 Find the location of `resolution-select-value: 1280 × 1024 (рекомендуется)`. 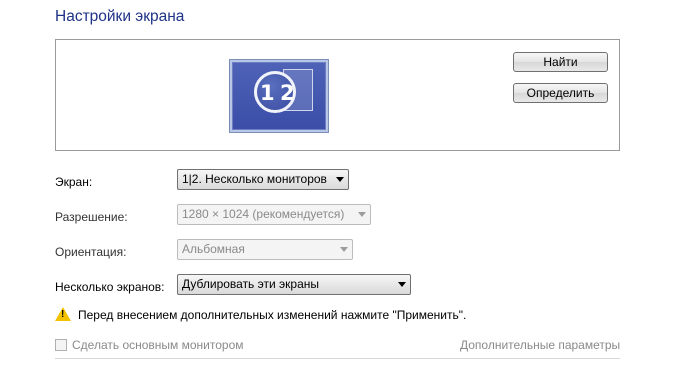

resolution-select-value: 1280 × 1024 (рекомендуется) is located at coordinates (263, 214).